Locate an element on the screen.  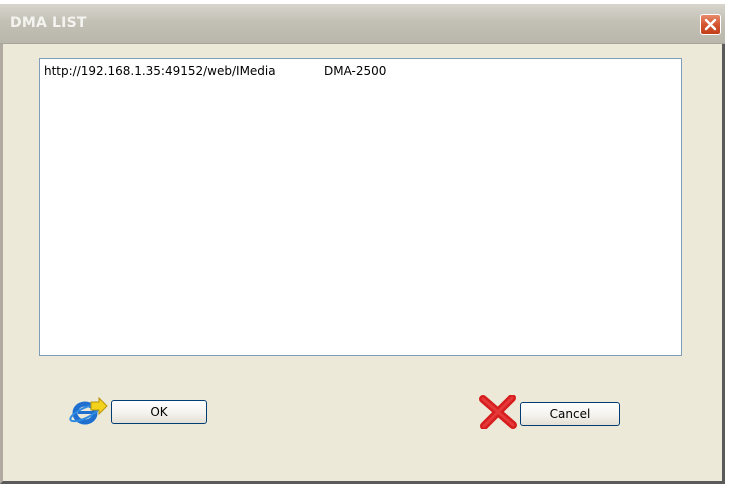
dialog-title: DMA LIST is located at coordinates (48, 23).